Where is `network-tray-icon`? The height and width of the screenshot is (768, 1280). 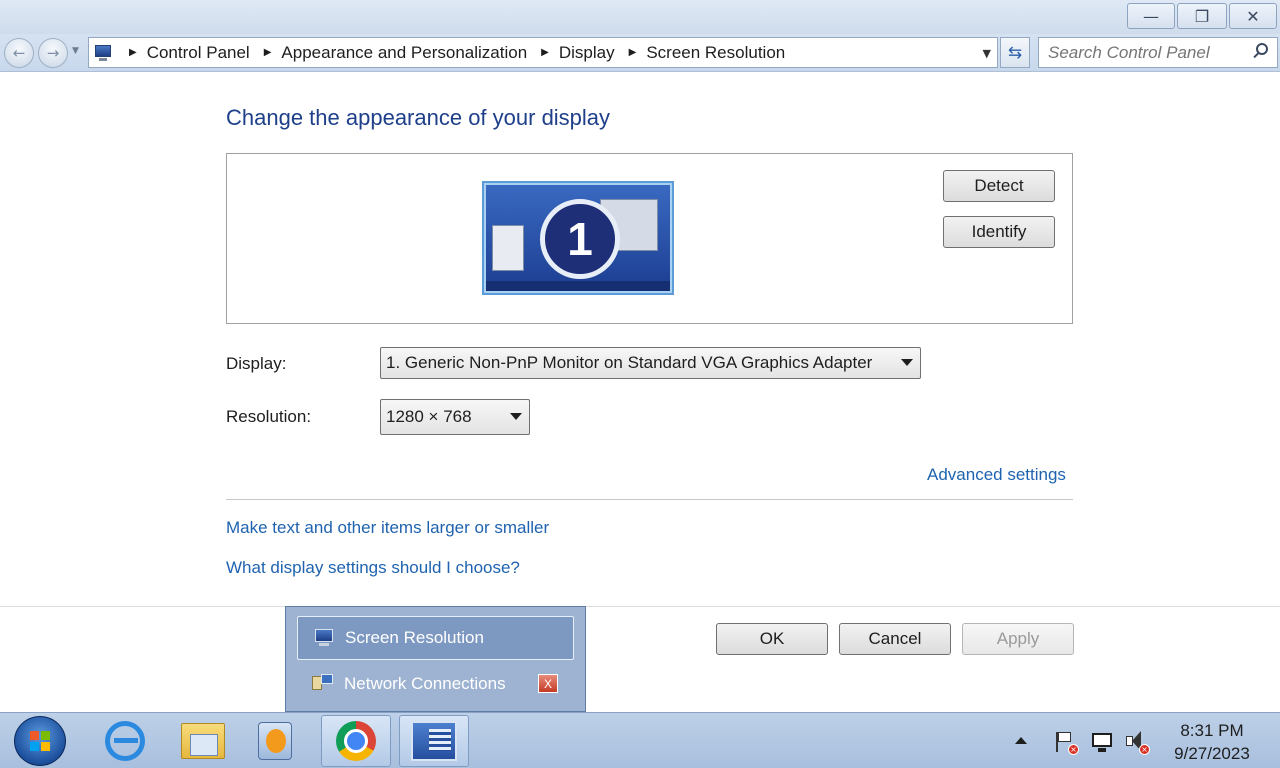 network-tray-icon is located at coordinates (1101, 742).